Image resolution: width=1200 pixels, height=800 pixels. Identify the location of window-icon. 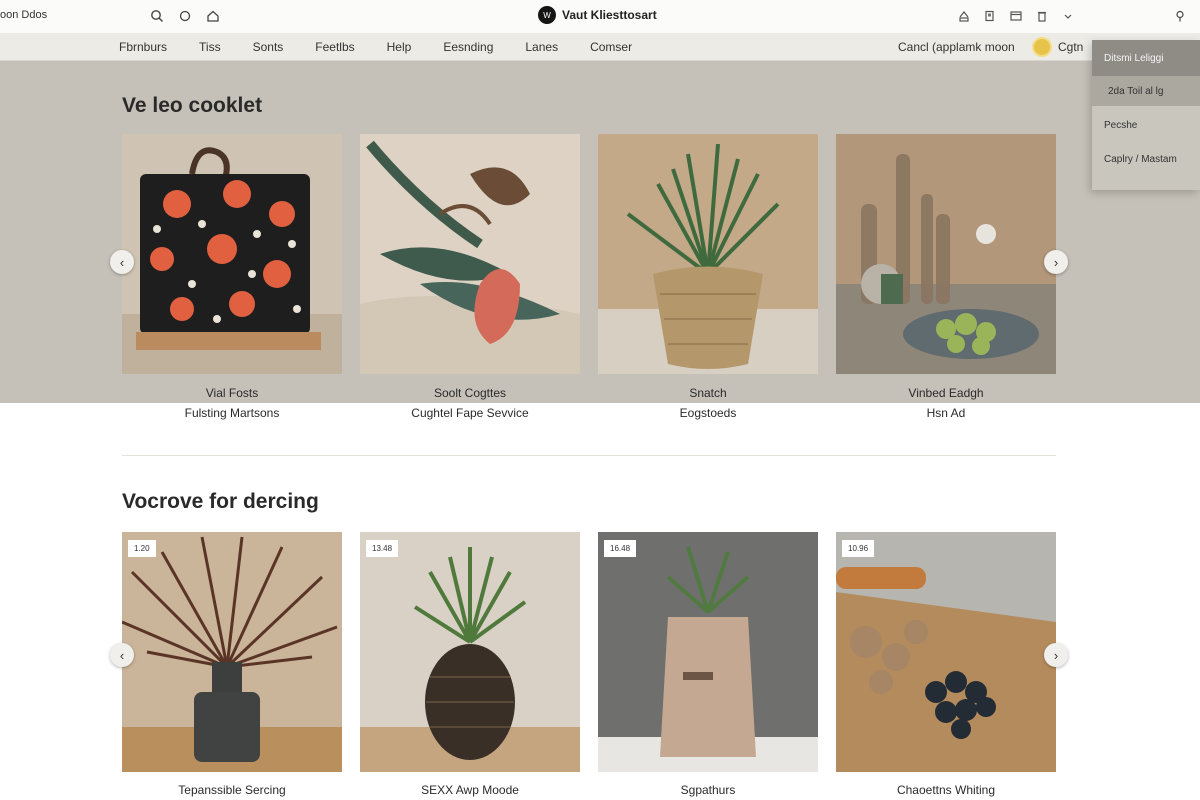
(1016, 16).